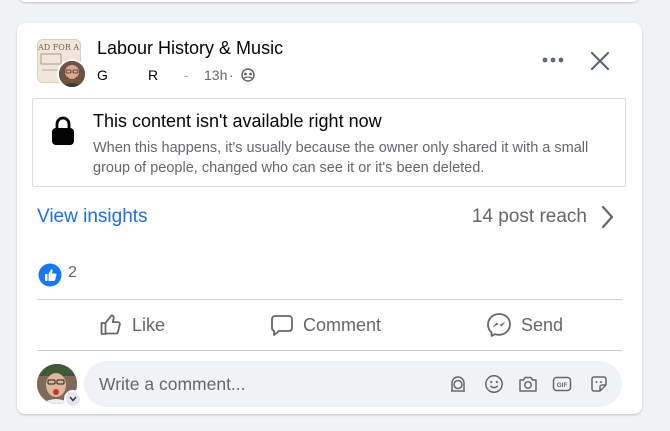 This screenshot has width=670, height=431. What do you see at coordinates (259, 384) in the screenshot?
I see `comment-input` at bounding box center [259, 384].